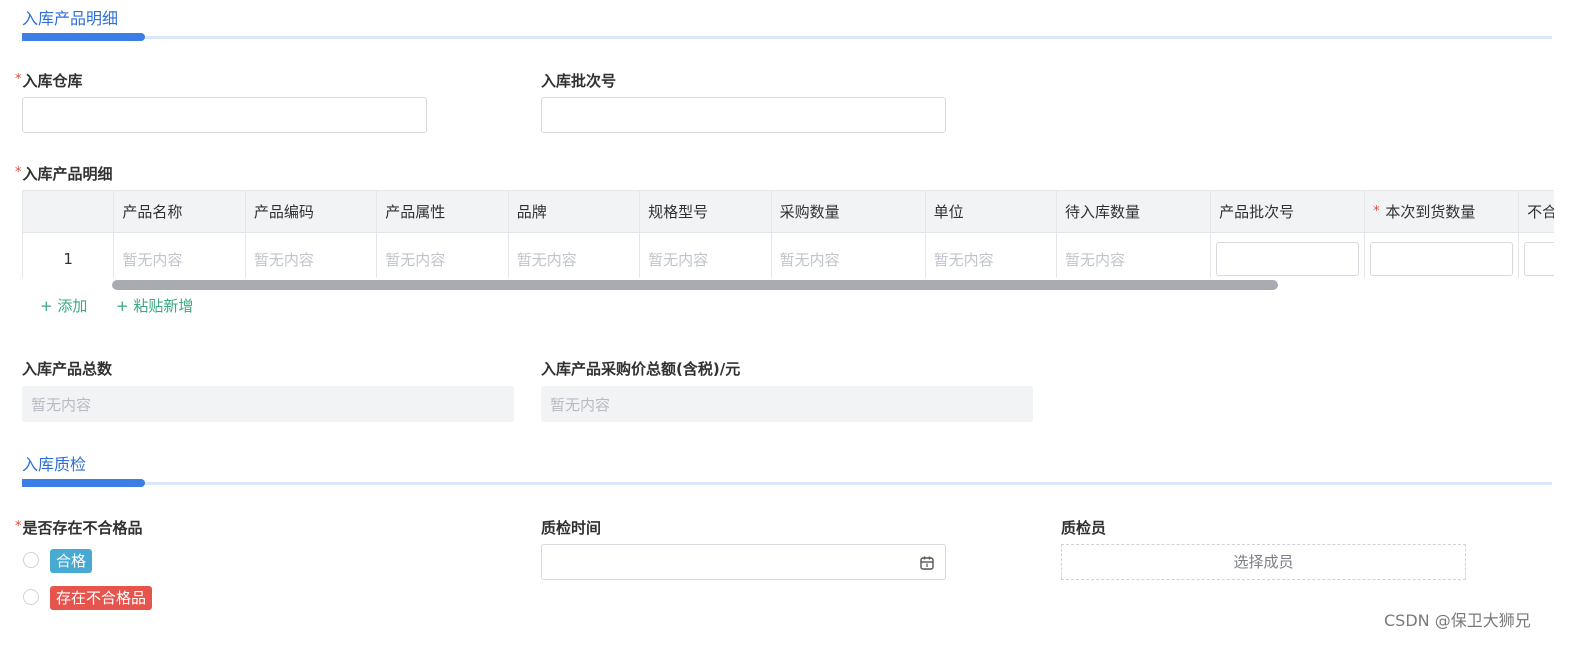 The width and height of the screenshot is (1594, 648). I want to click on qc-time-input, so click(743, 562).